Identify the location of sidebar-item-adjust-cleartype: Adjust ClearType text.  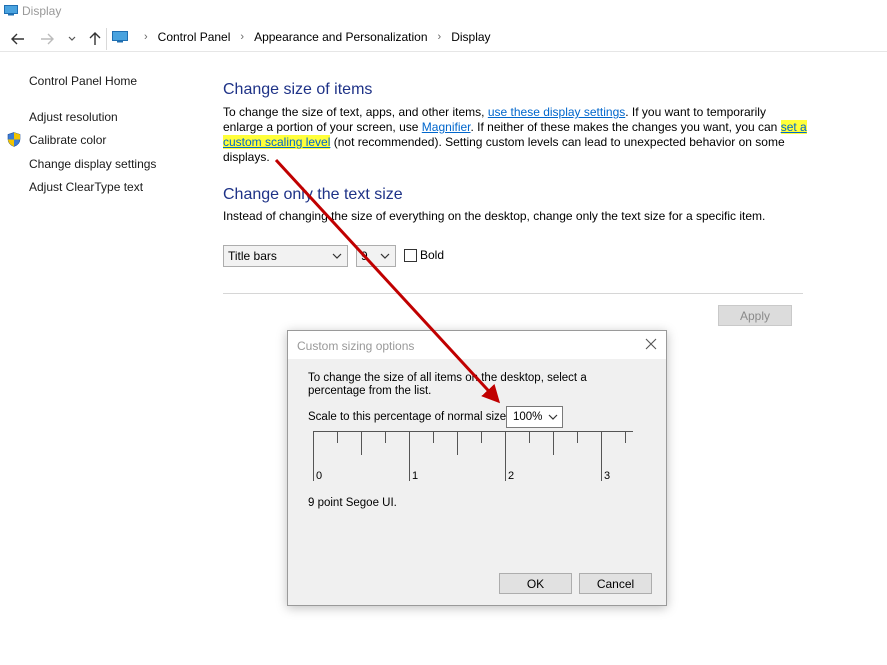
(86, 187).